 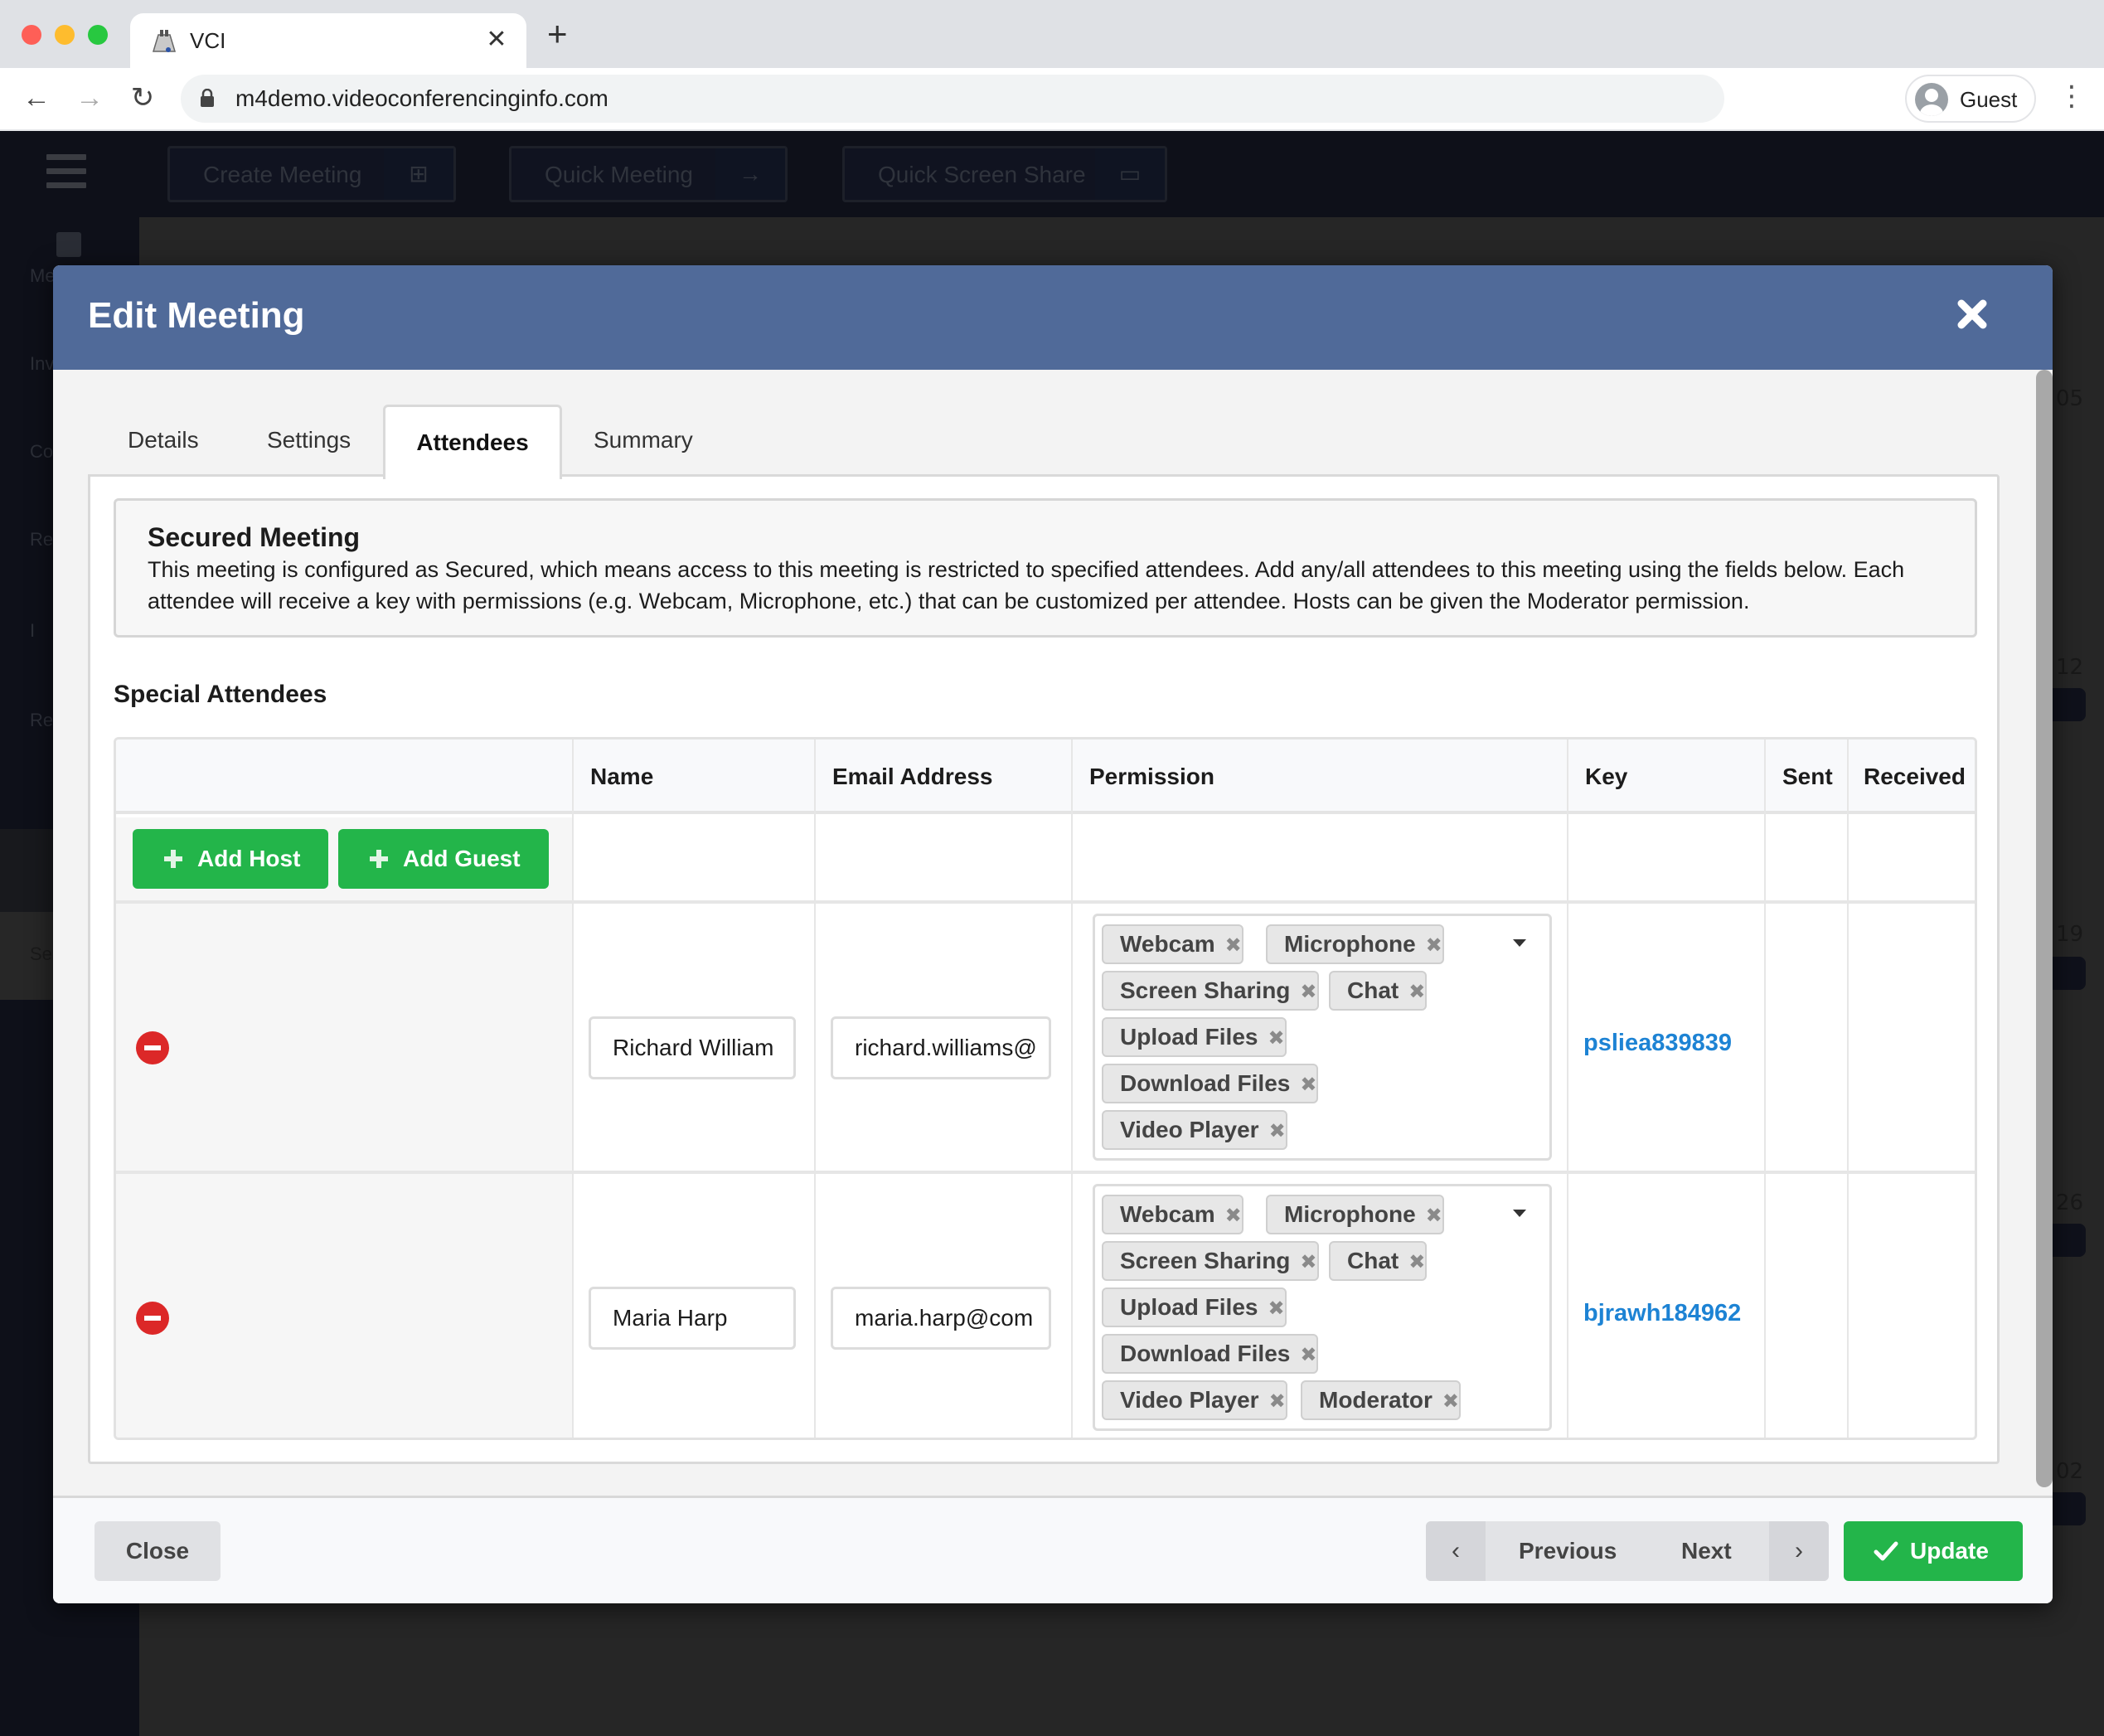 What do you see at coordinates (1886, 1551) in the screenshot?
I see `check-icon` at bounding box center [1886, 1551].